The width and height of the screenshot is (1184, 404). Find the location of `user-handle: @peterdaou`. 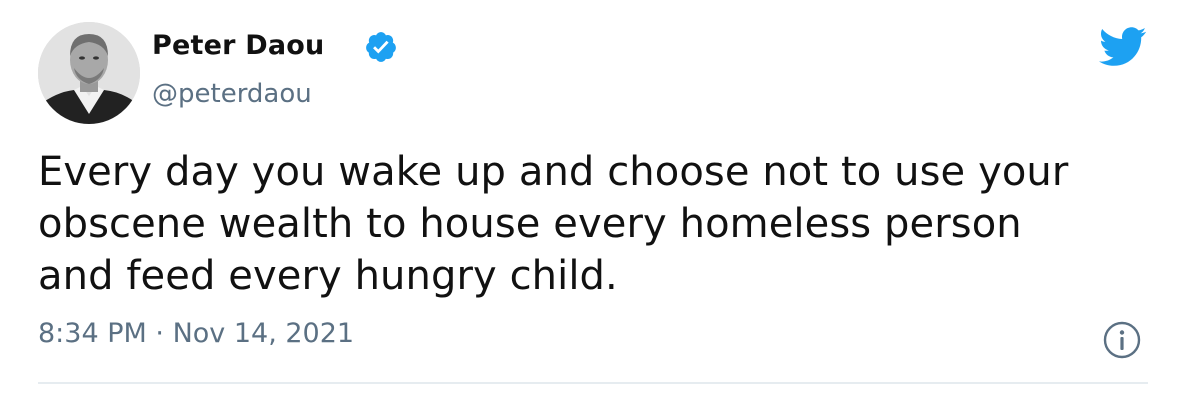

user-handle: @peterdaou is located at coordinates (232, 94).